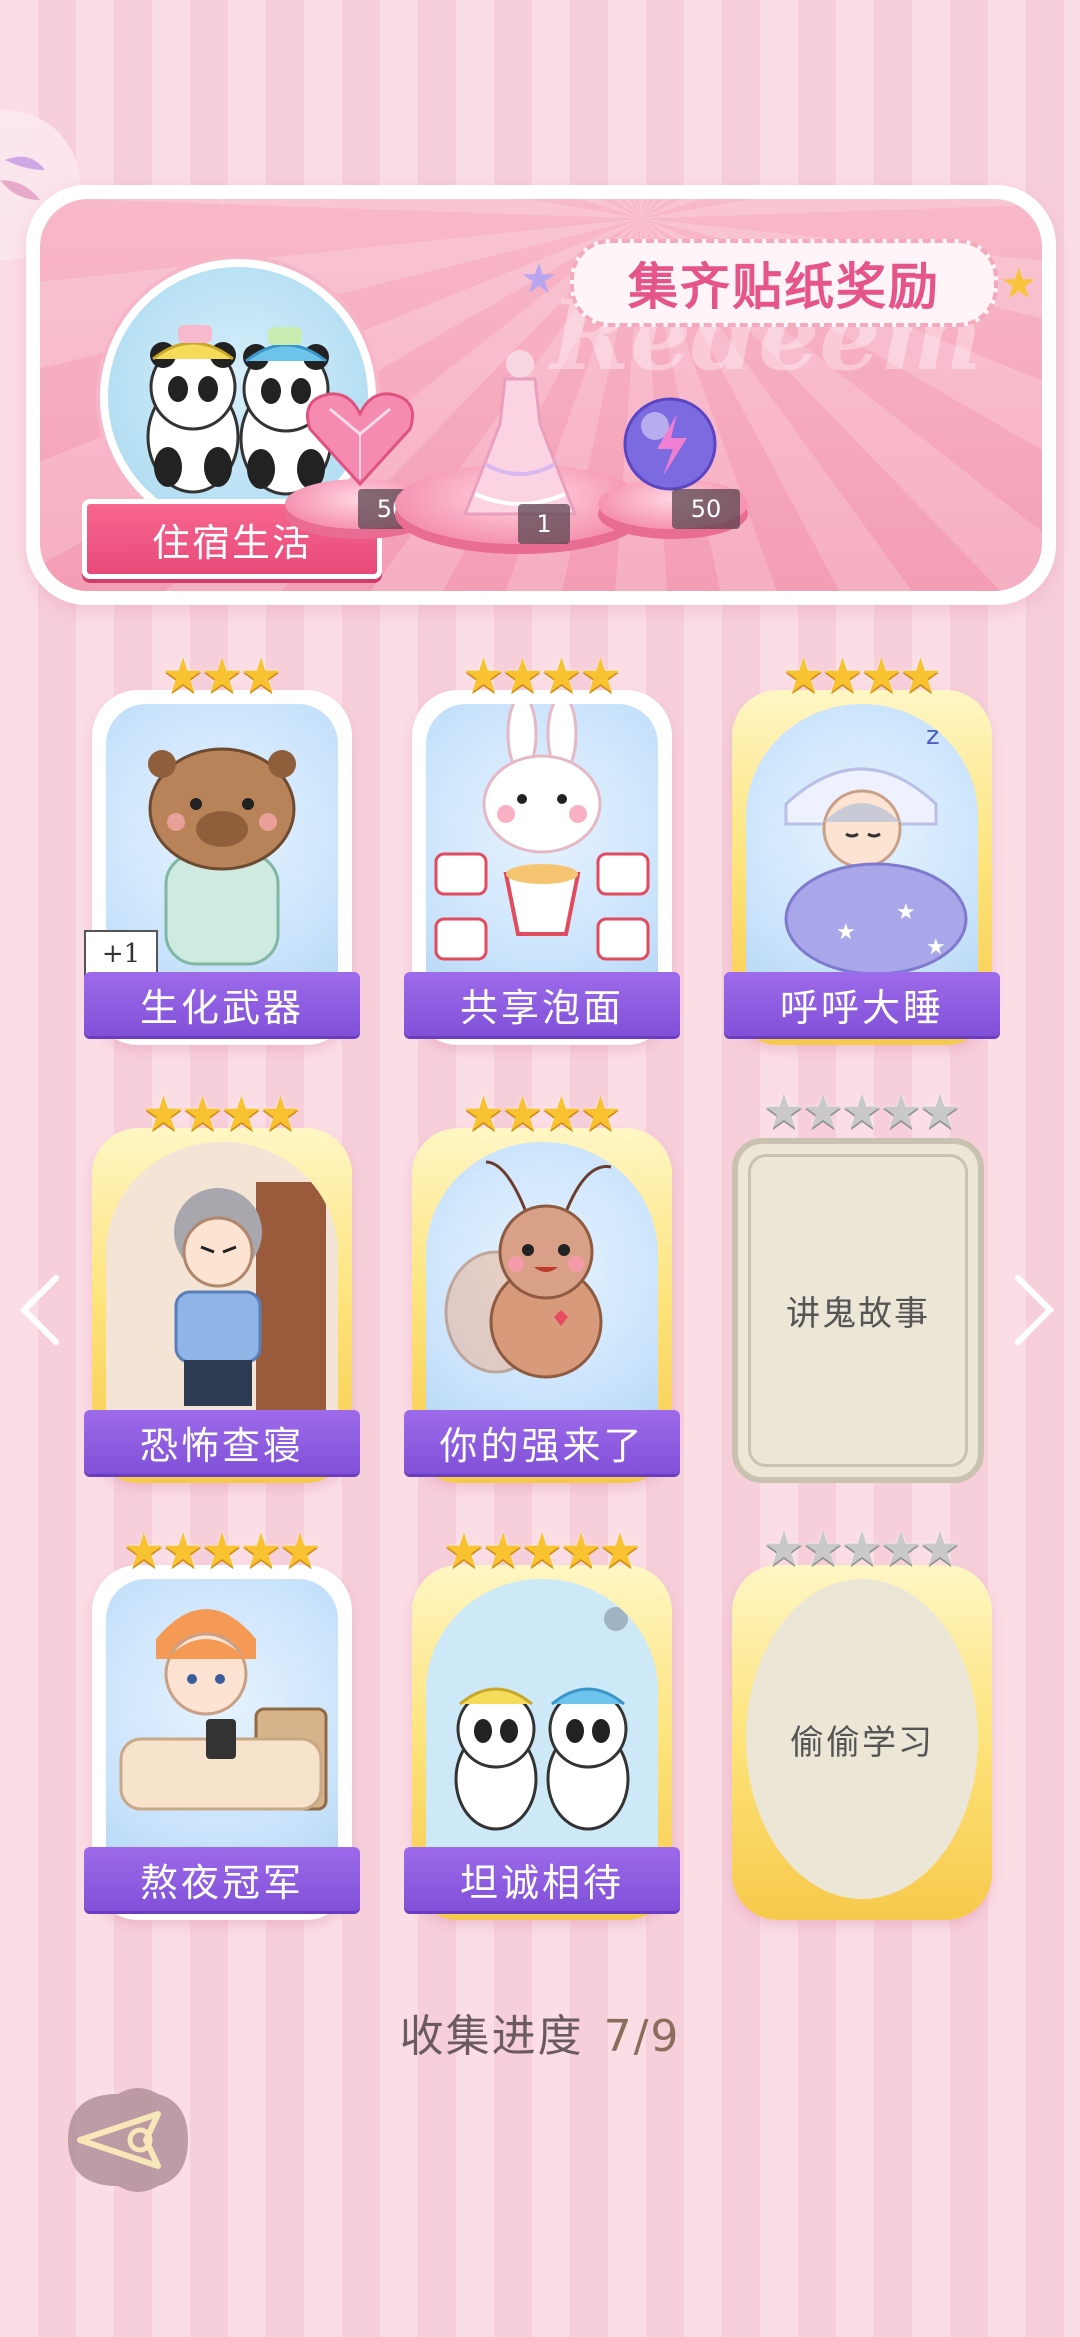 This screenshot has width=1080, height=2337. What do you see at coordinates (542, 1004) in the screenshot?
I see `sticker-label: 共享泡面` at bounding box center [542, 1004].